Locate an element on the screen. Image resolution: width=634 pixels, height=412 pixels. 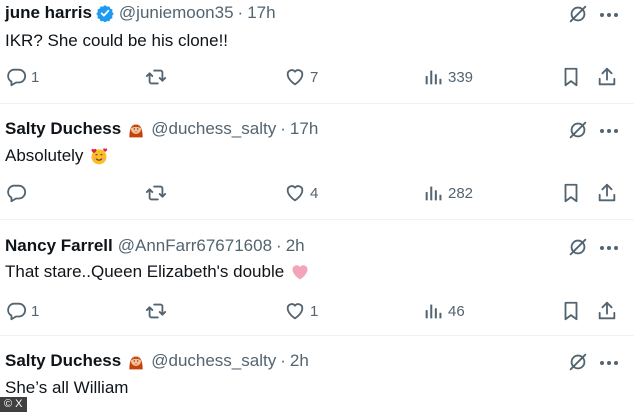
like-button: 1 is located at coordinates (301, 311).